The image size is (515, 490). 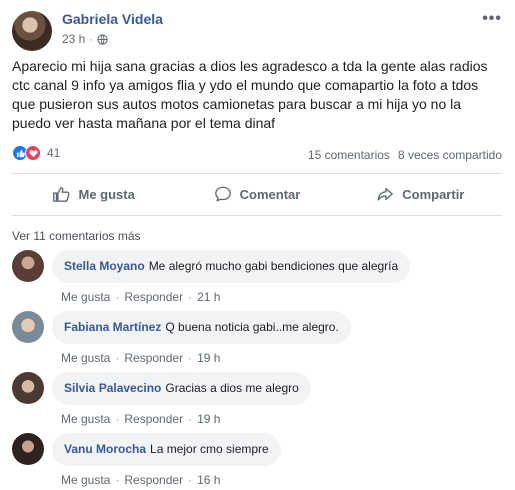 I want to click on post-time: 23 h, so click(x=73, y=39).